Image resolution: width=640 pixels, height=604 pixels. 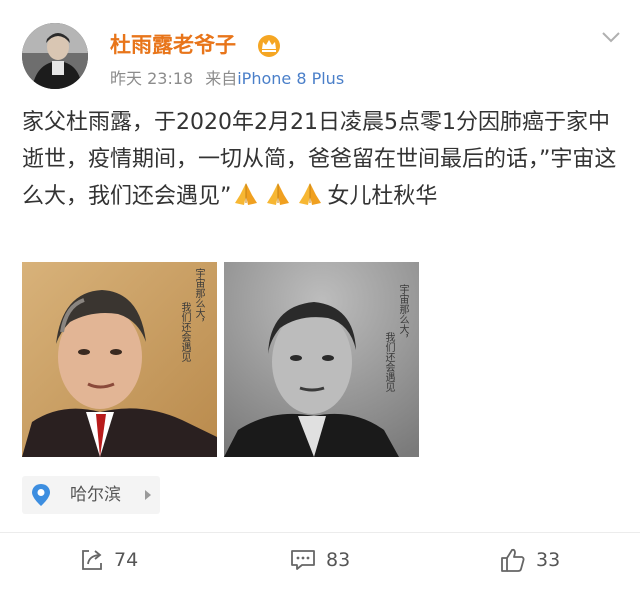 I want to click on repost-icon, so click(x=92, y=560).